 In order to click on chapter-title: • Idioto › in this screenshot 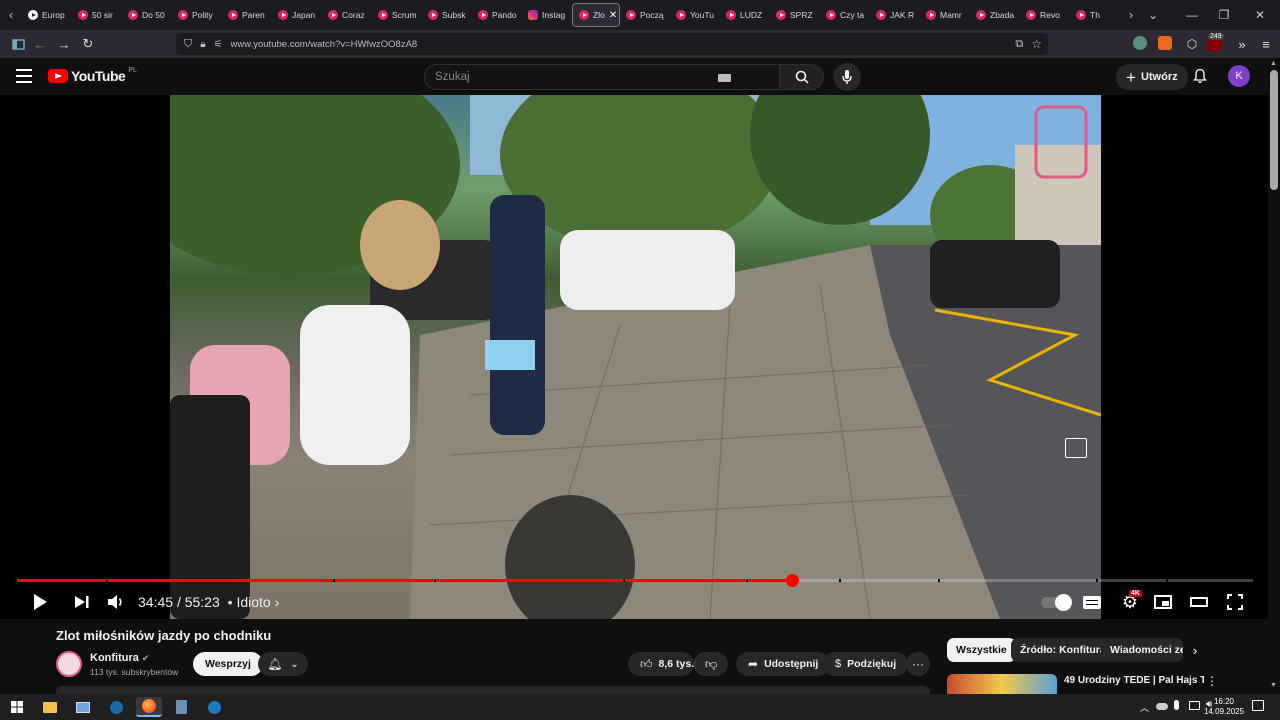, I will do `click(254, 602)`.